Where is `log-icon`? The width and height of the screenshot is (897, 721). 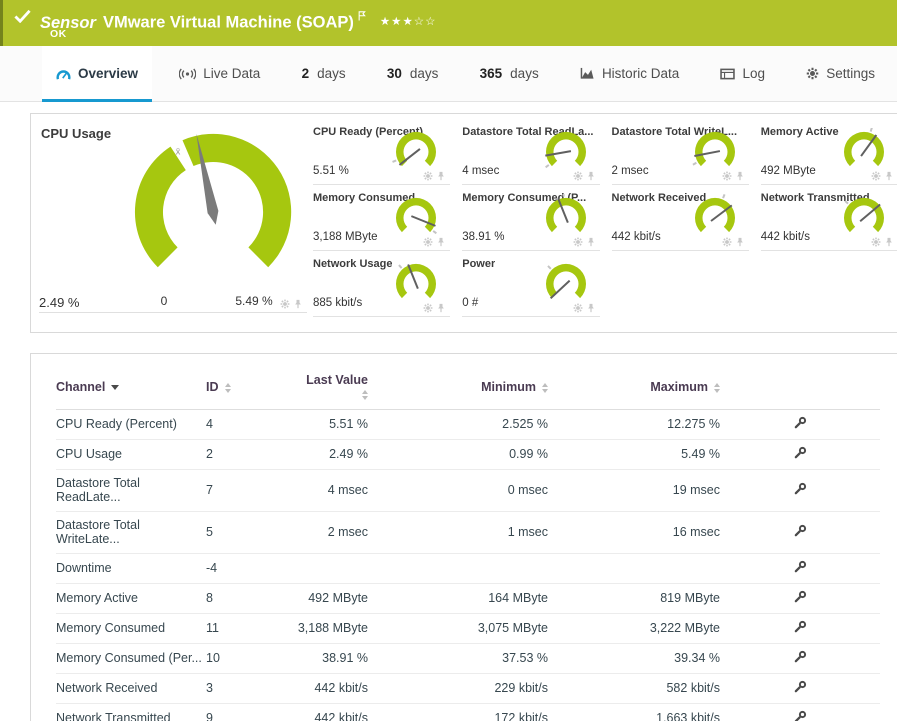
log-icon is located at coordinates (728, 74).